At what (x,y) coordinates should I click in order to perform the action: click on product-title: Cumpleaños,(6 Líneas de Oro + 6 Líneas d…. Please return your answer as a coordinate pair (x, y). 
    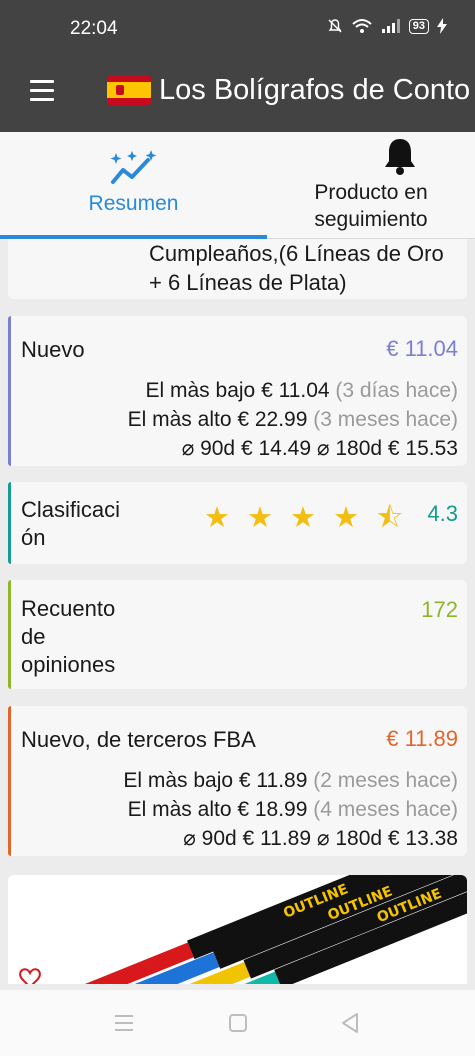
    Looking at the image, I should click on (296, 268).